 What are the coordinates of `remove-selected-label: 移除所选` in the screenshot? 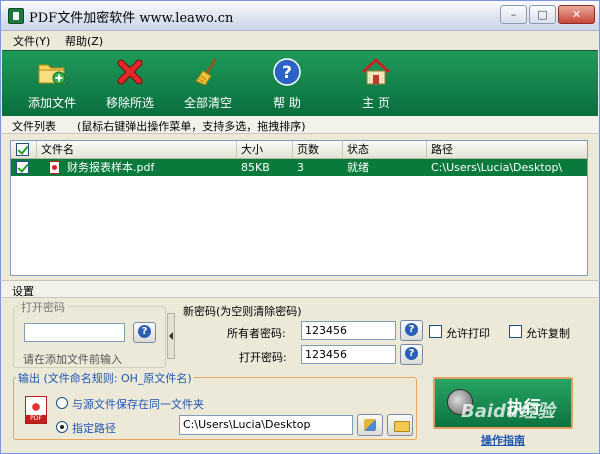 It's located at (129, 103).